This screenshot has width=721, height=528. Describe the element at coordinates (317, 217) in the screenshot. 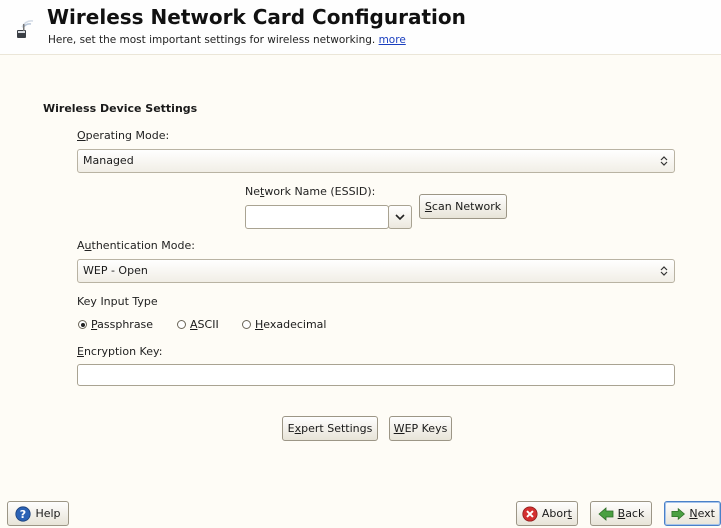

I see `essid-input` at that location.